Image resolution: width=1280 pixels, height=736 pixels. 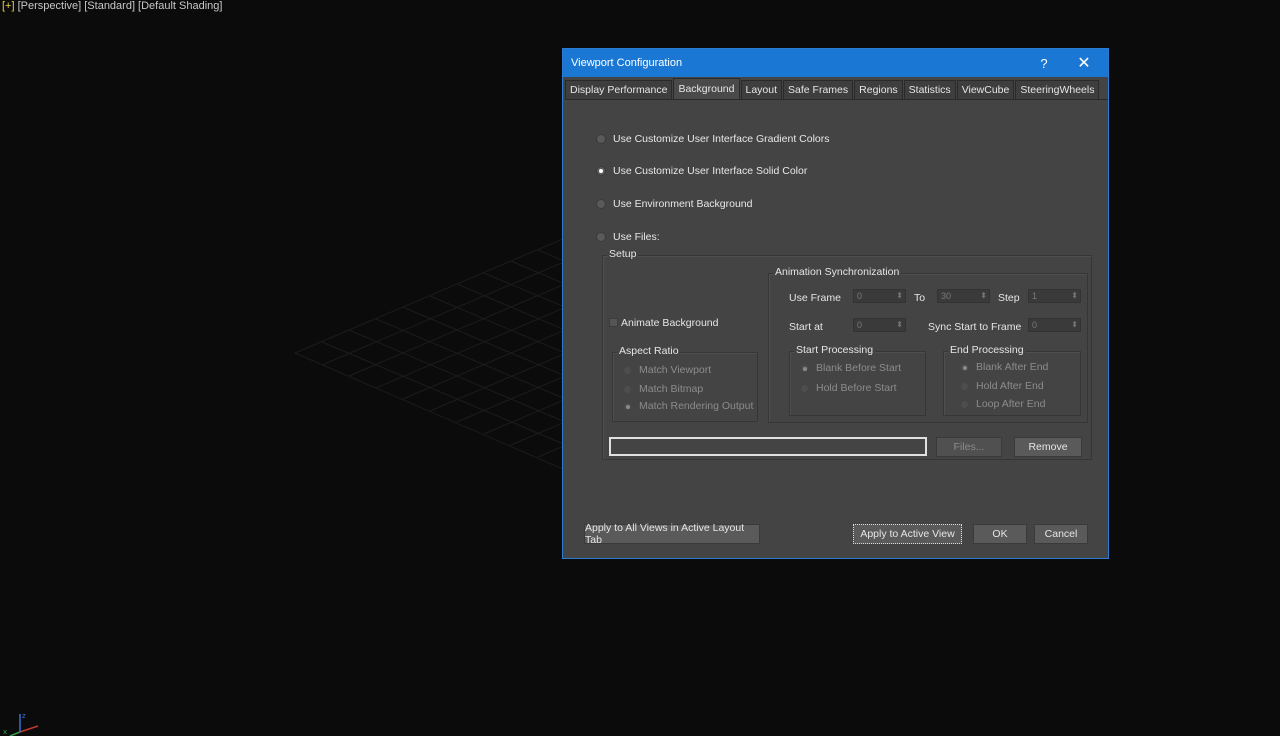 What do you see at coordinates (879, 296) in the screenshot?
I see `use-frame-spinner: 0` at bounding box center [879, 296].